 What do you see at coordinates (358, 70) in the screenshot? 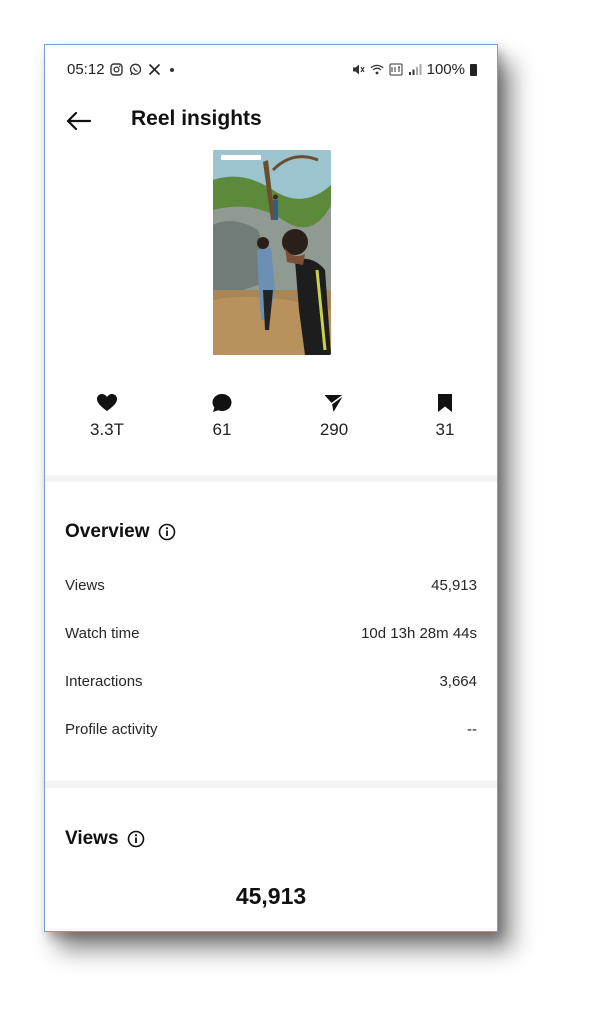
I see `mute-icon` at bounding box center [358, 70].